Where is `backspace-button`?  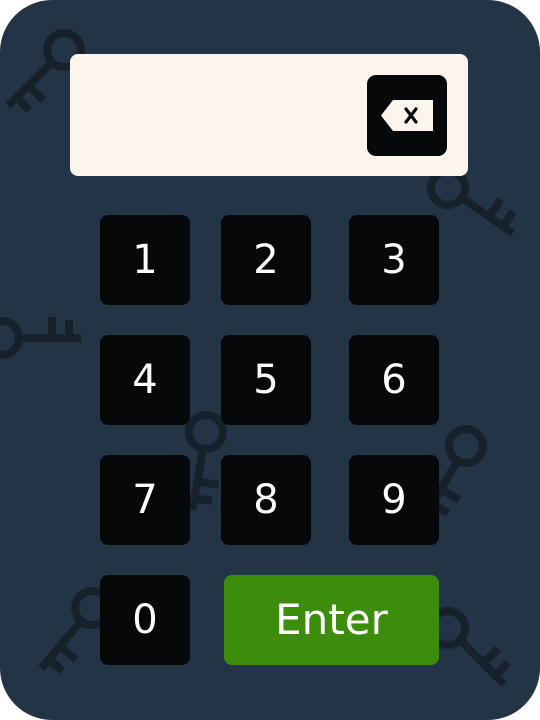 backspace-button is located at coordinates (407, 115).